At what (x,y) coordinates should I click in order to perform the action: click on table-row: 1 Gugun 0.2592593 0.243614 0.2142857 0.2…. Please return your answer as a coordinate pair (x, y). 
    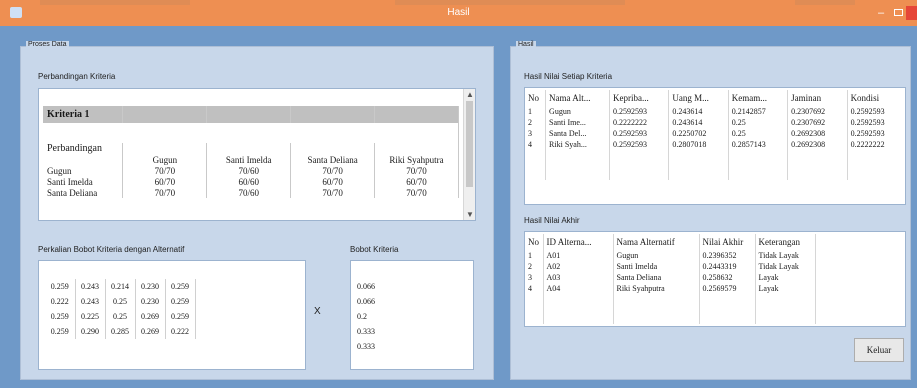
    Looking at the image, I should click on (715, 111).